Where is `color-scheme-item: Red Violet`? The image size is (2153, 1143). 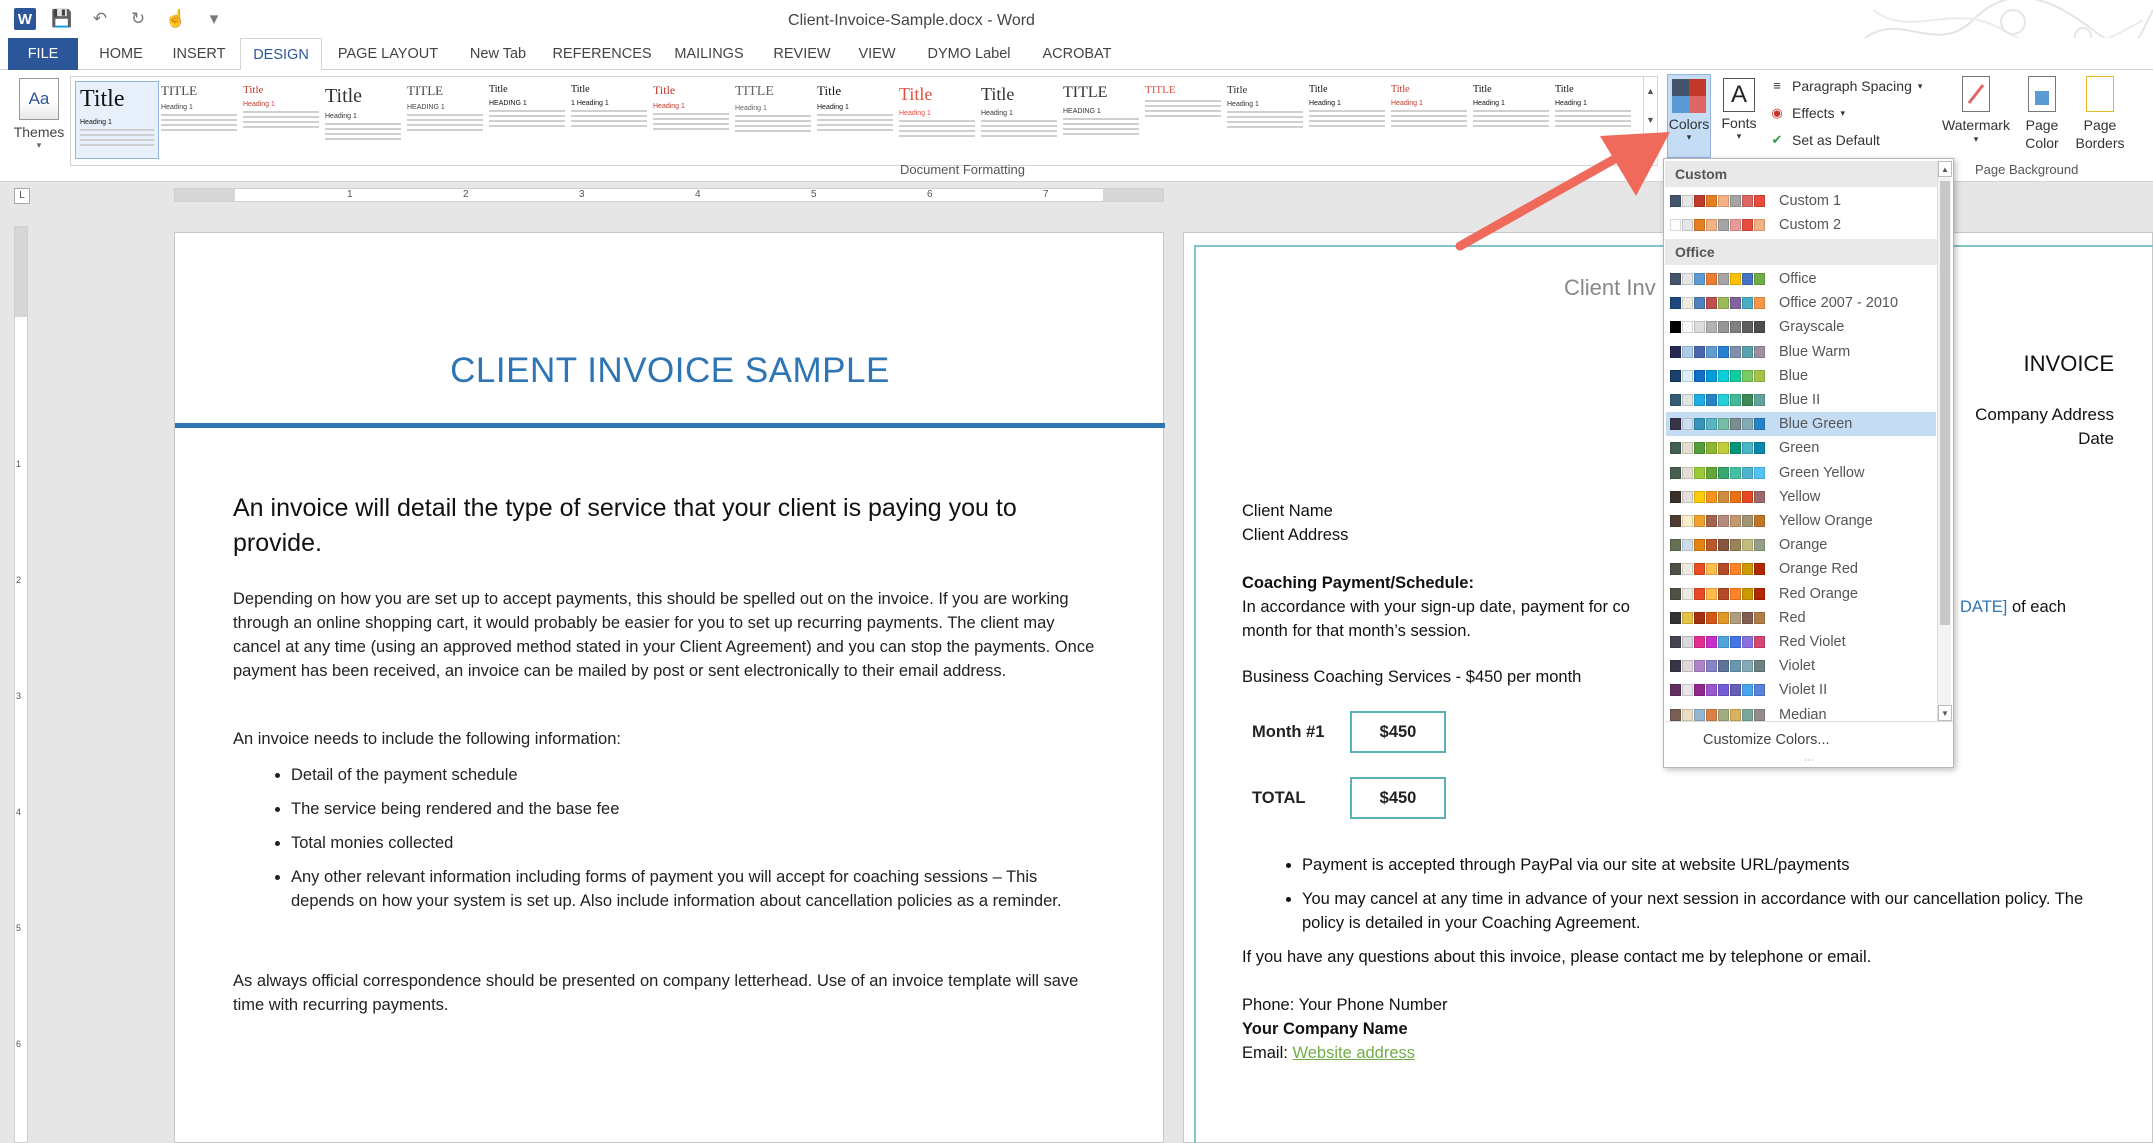 color-scheme-item: Red Violet is located at coordinates (1801, 642).